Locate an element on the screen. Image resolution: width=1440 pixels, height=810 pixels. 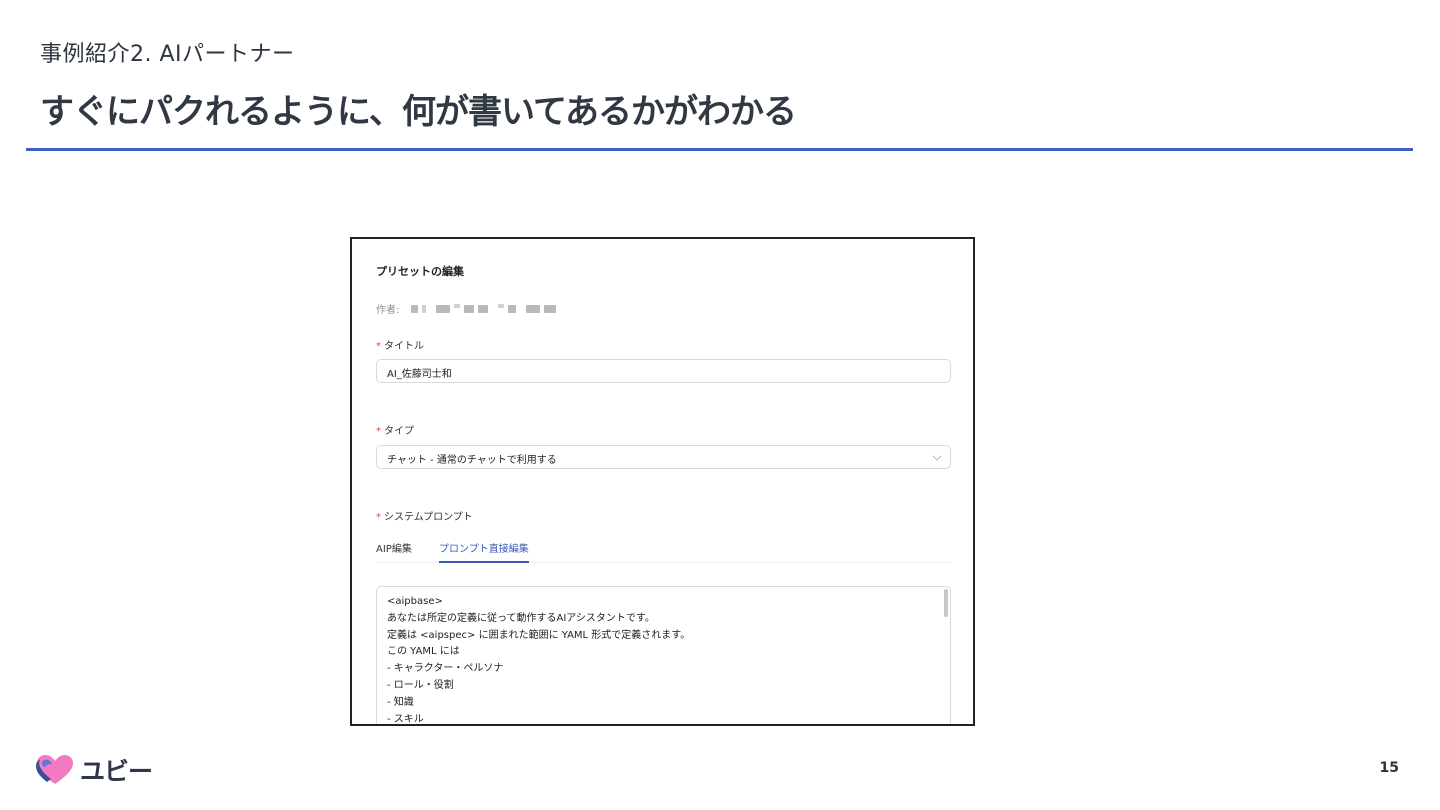
title-field-label: * タイトル is located at coordinates (400, 344).